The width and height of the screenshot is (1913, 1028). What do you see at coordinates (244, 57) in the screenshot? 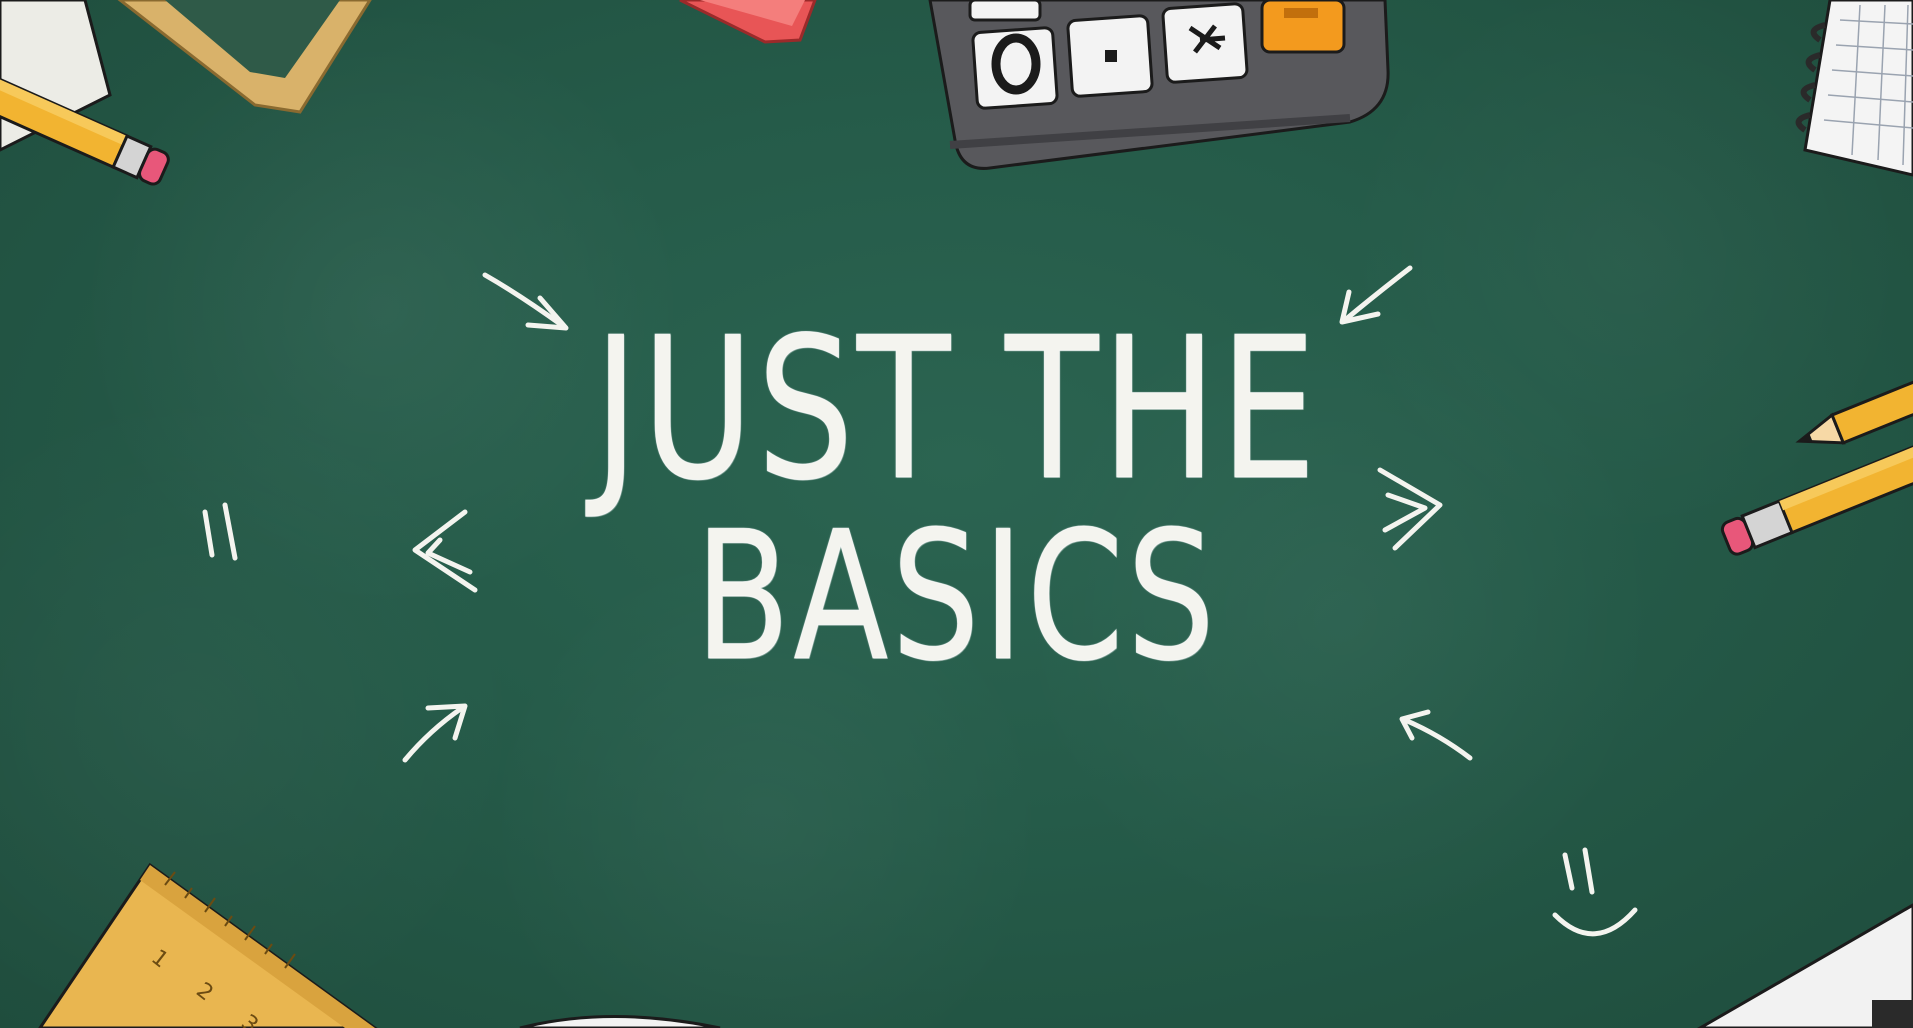
I see `mini-chalkboard-icon` at bounding box center [244, 57].